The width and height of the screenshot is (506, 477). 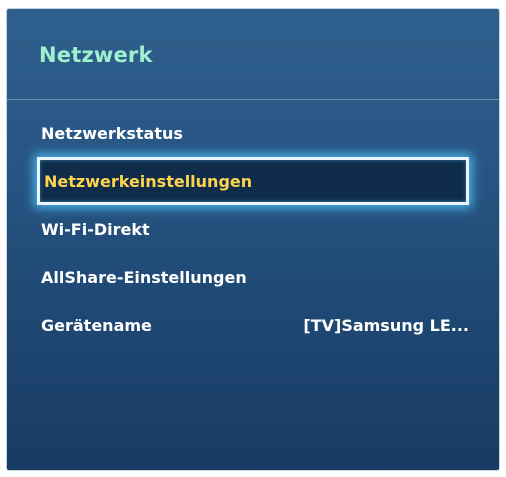 I want to click on menu-item-netzwerkeinstellungen: Netzwerkeinstellungen, so click(x=253, y=181).